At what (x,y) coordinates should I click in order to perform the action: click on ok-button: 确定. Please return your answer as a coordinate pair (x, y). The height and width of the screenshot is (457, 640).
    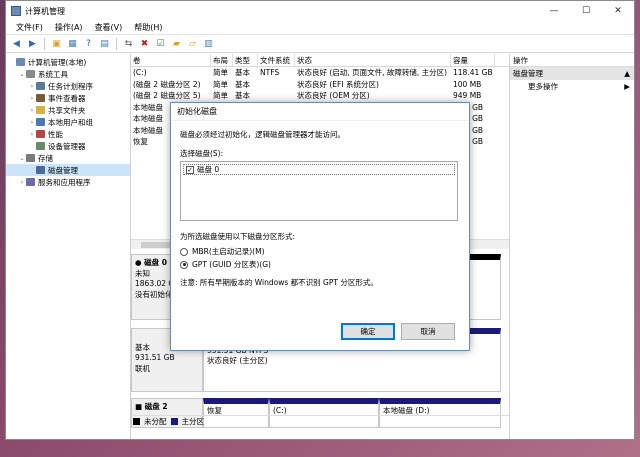
    Looking at the image, I should click on (368, 331).